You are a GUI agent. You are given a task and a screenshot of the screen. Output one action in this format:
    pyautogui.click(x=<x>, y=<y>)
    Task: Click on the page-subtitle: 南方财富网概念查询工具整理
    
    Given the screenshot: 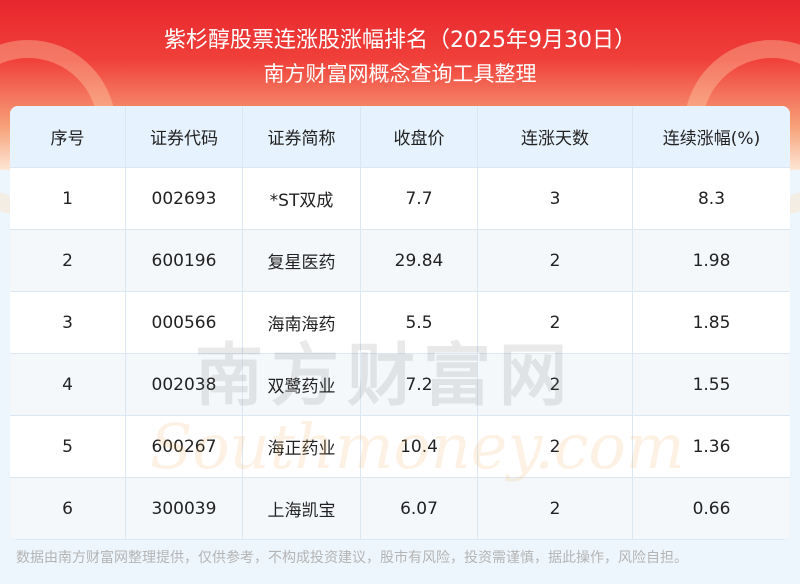 What is the action you would take?
    pyautogui.click(x=400, y=74)
    